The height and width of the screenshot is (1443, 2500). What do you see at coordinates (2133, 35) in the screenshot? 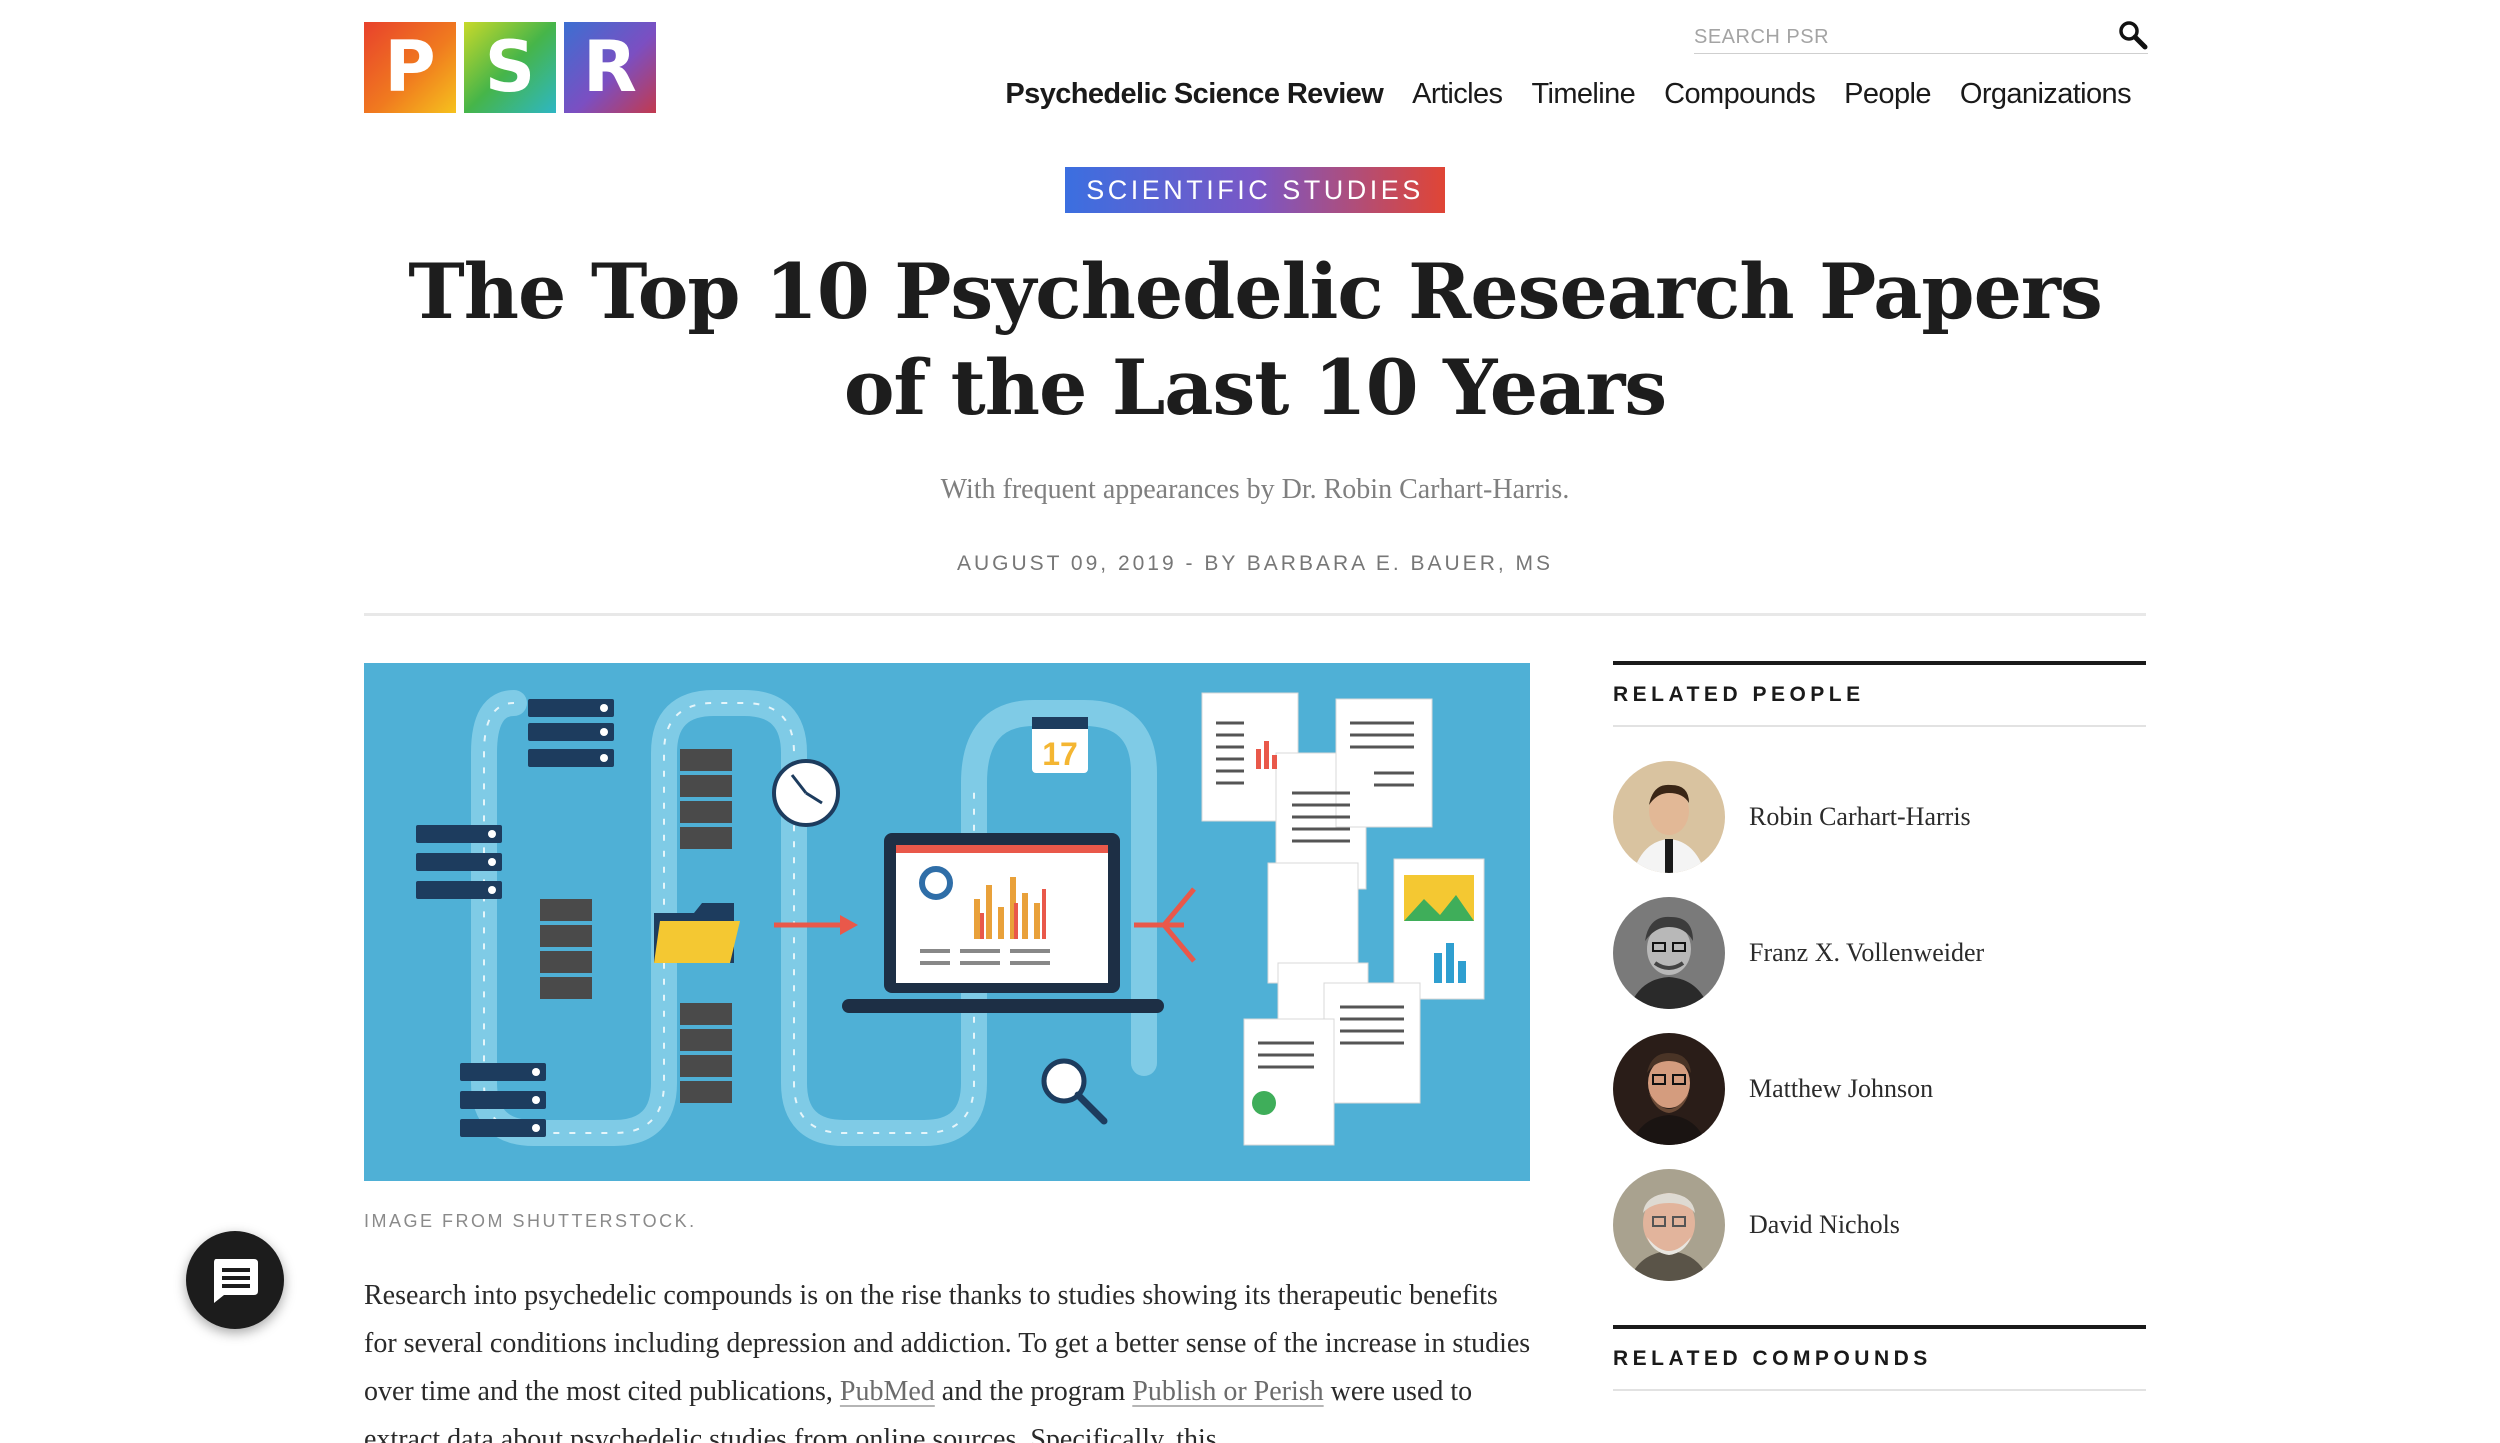
I see `search-icon` at bounding box center [2133, 35].